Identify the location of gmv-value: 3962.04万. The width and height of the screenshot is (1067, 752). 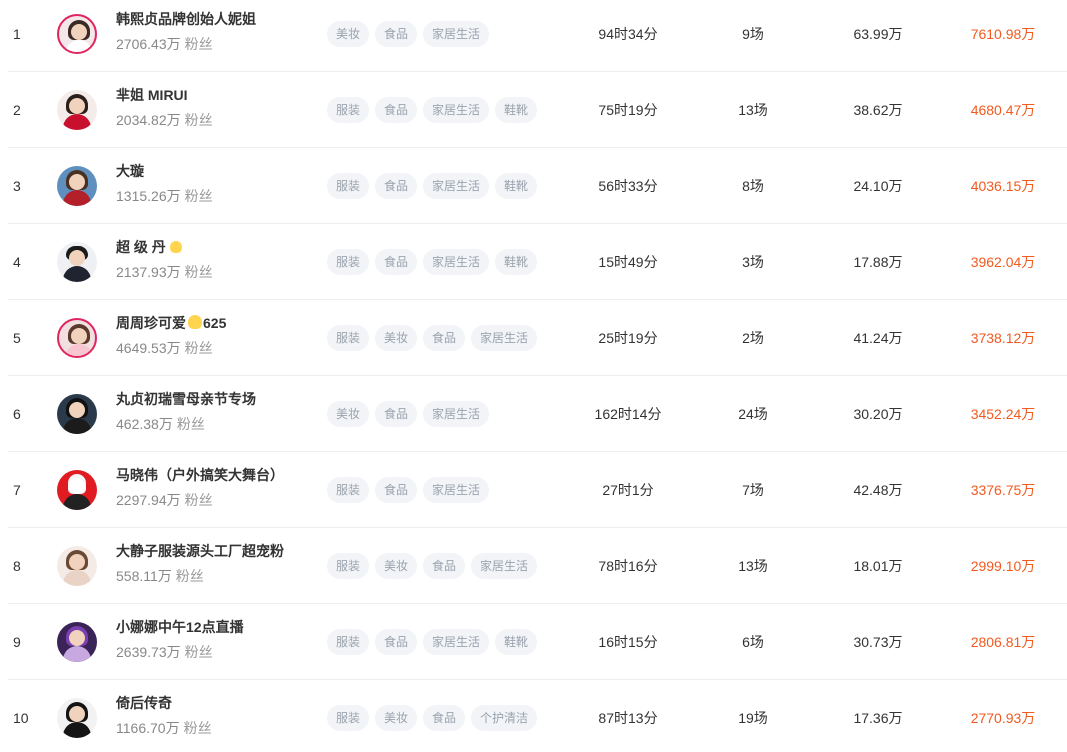
(1003, 262).